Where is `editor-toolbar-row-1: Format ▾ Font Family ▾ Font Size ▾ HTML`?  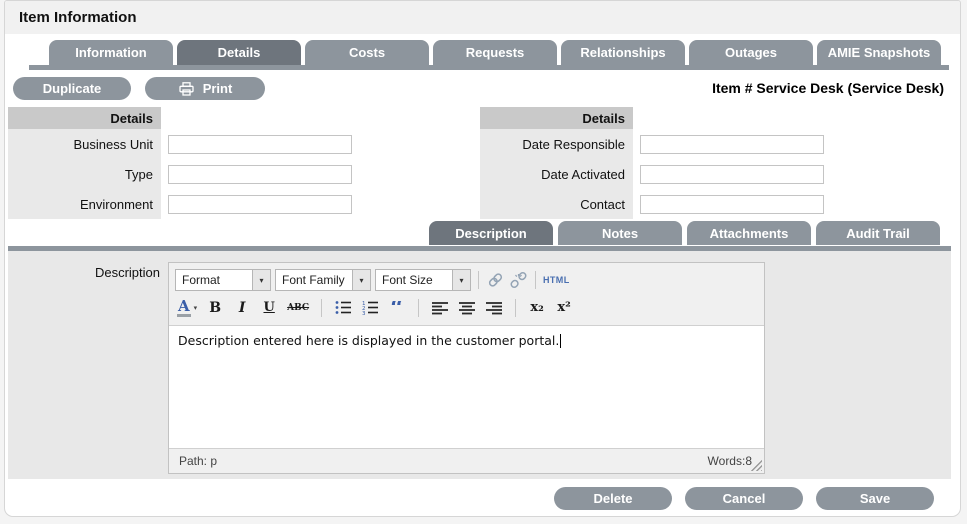
editor-toolbar-row-1: Format ▾ Font Family ▾ Font Size ▾ HTML is located at coordinates (466, 280).